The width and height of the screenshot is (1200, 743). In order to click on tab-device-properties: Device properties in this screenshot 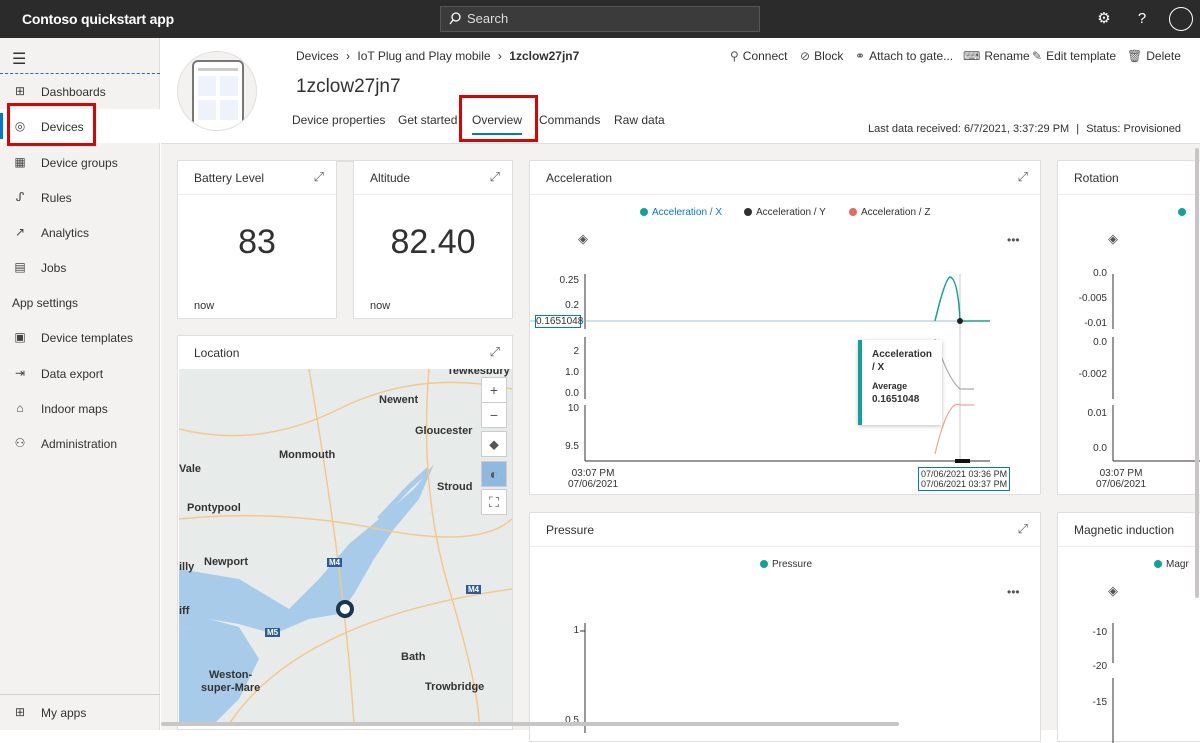, I will do `click(338, 120)`.